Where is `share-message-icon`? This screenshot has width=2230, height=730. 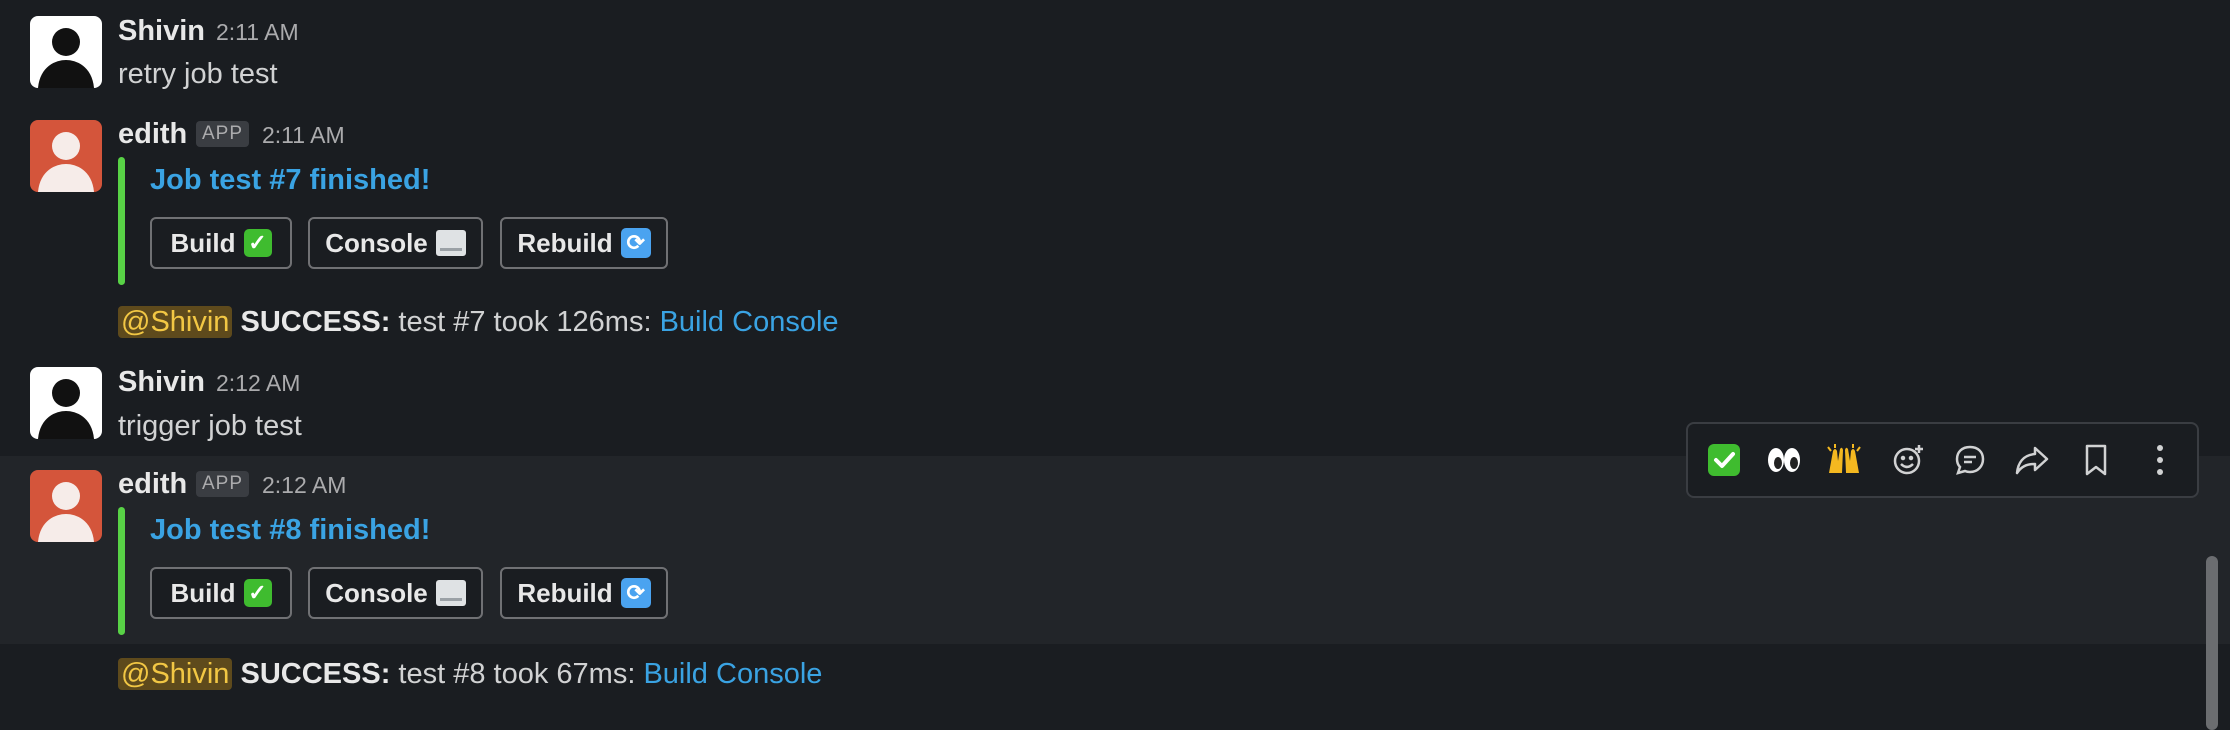 share-message-icon is located at coordinates (2032, 460).